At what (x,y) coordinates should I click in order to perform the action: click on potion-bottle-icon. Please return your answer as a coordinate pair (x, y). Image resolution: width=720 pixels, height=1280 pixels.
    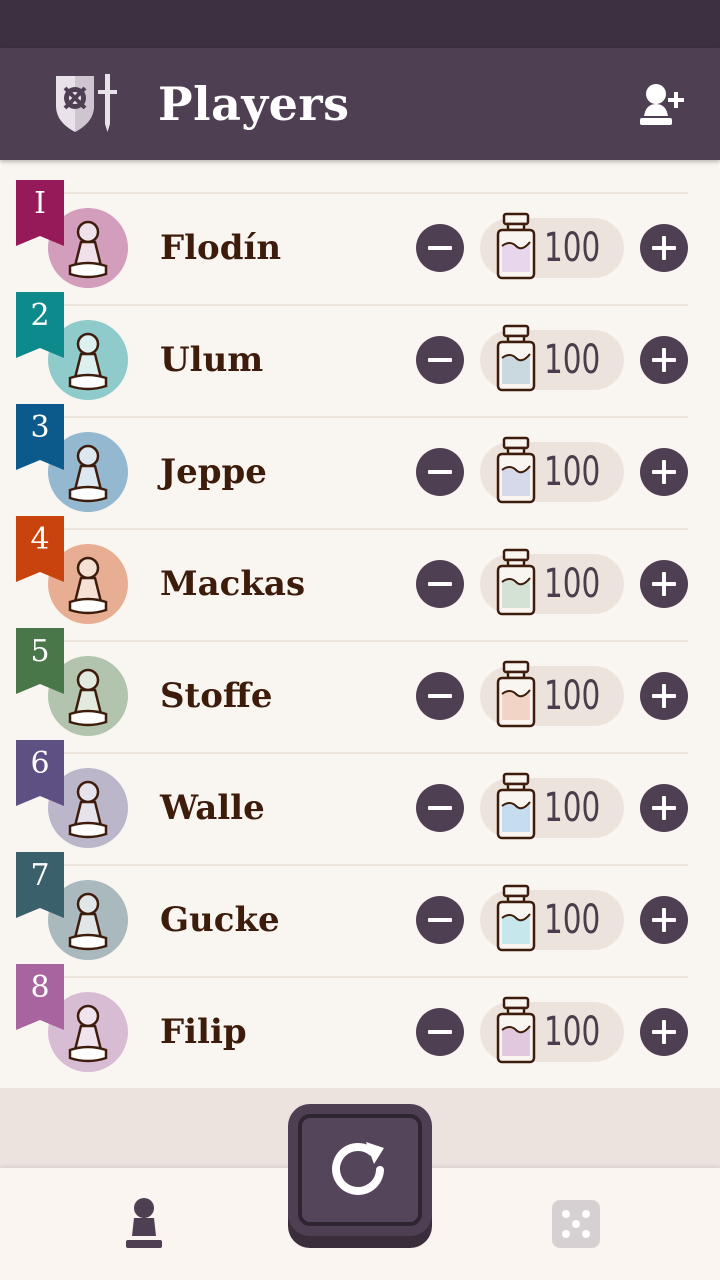
    Looking at the image, I should click on (516, 1030).